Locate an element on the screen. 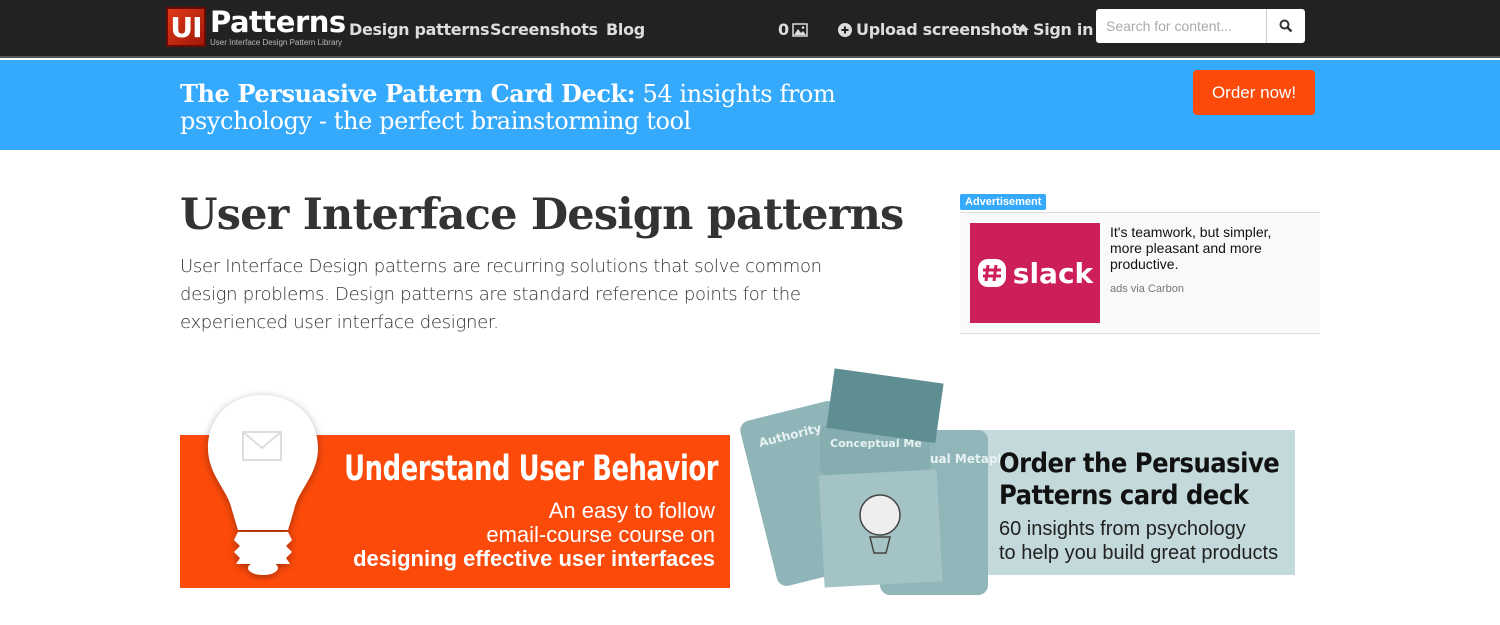 The width and height of the screenshot is (1500, 625). search-icon is located at coordinates (1286, 26).